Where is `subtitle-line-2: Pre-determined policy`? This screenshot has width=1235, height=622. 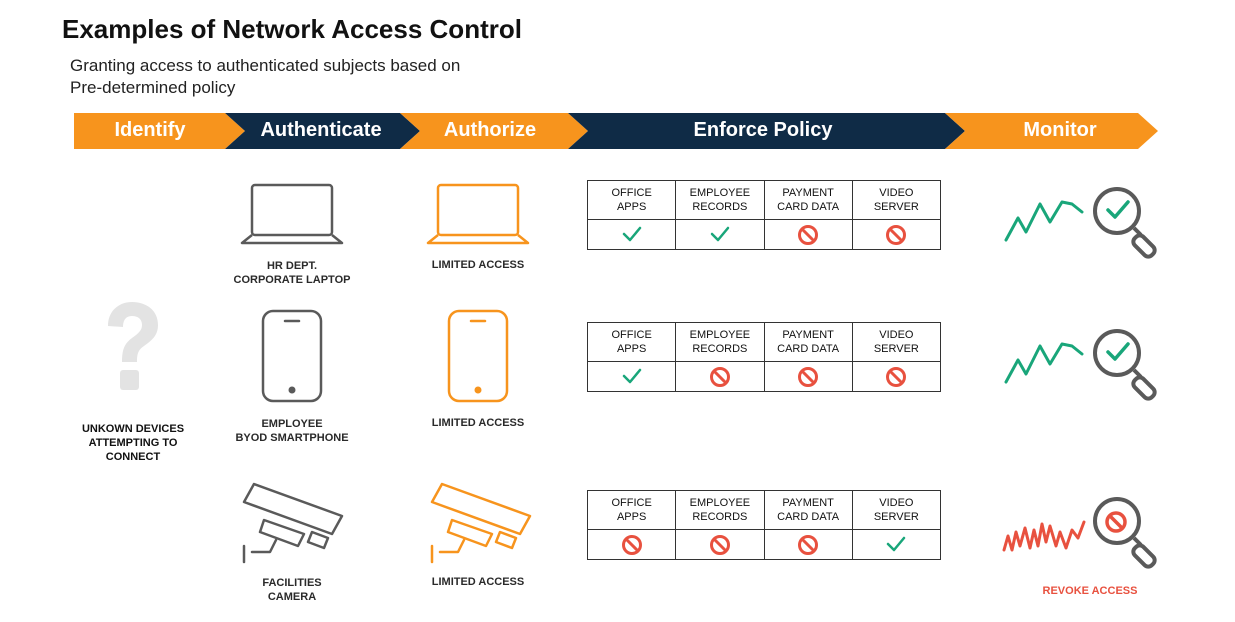 subtitle-line-2: Pre-determined policy is located at coordinates (153, 87).